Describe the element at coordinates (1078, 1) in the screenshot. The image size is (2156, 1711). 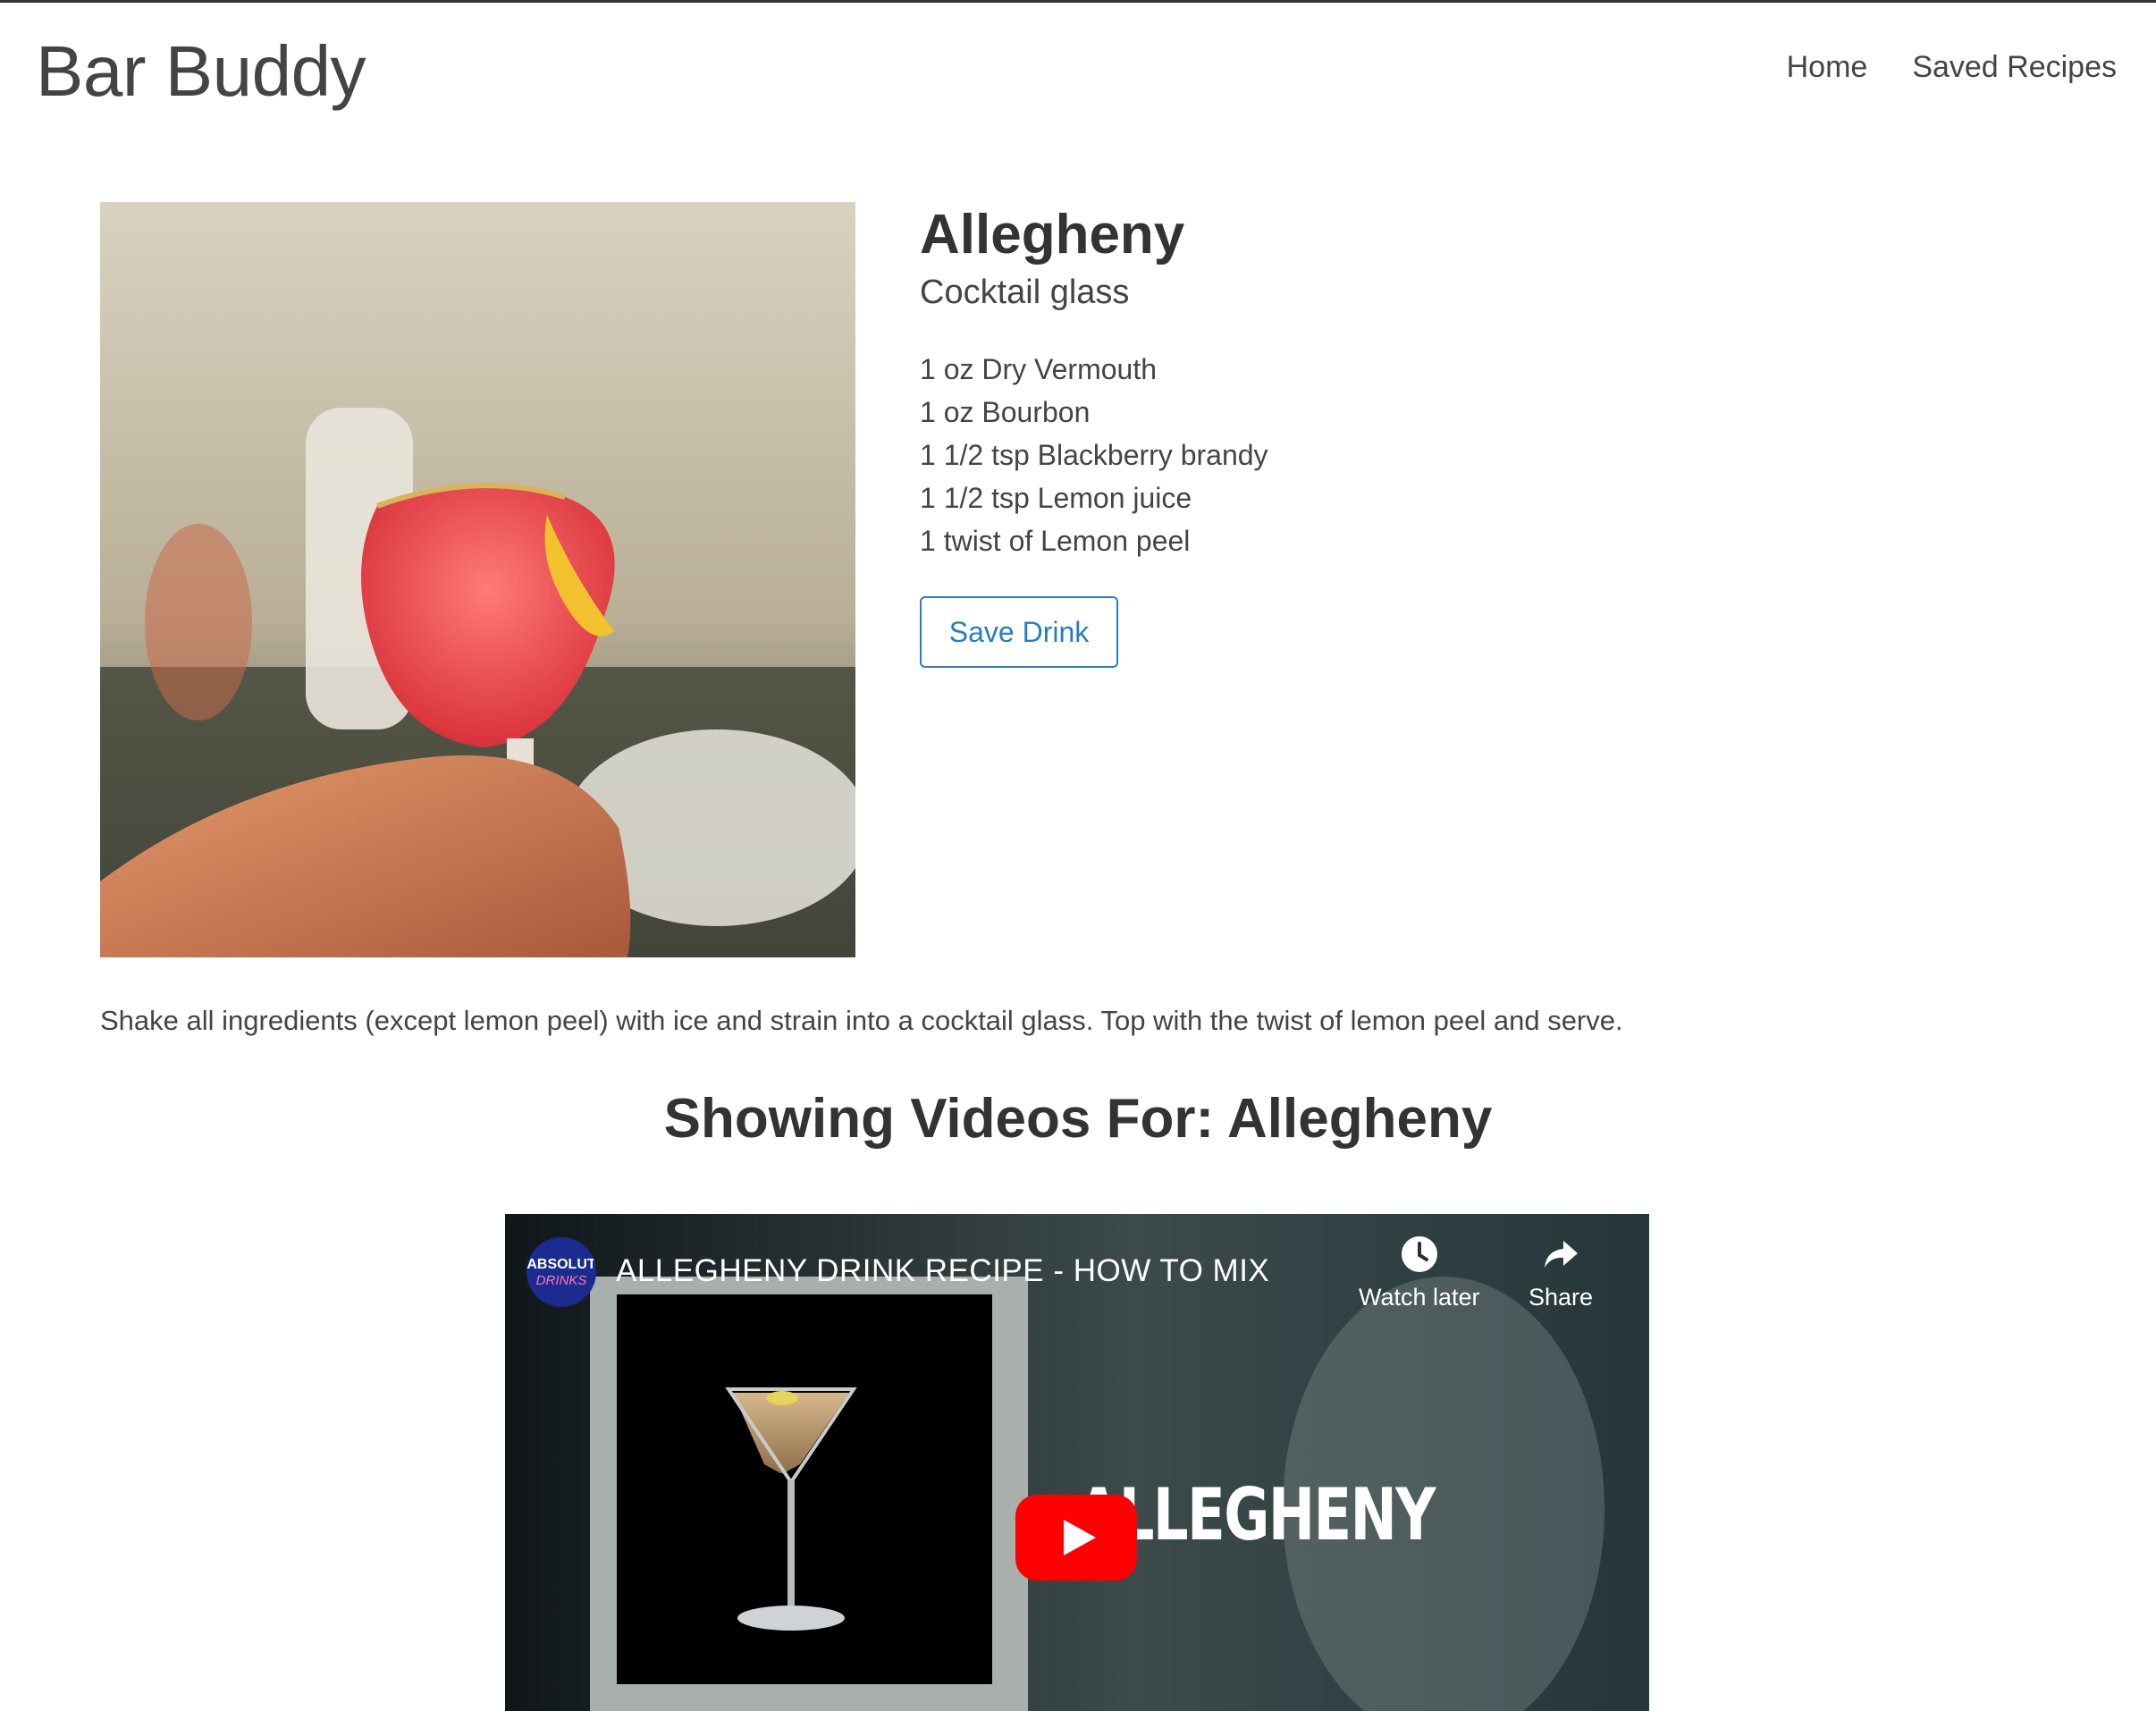
I see `top-border` at that location.